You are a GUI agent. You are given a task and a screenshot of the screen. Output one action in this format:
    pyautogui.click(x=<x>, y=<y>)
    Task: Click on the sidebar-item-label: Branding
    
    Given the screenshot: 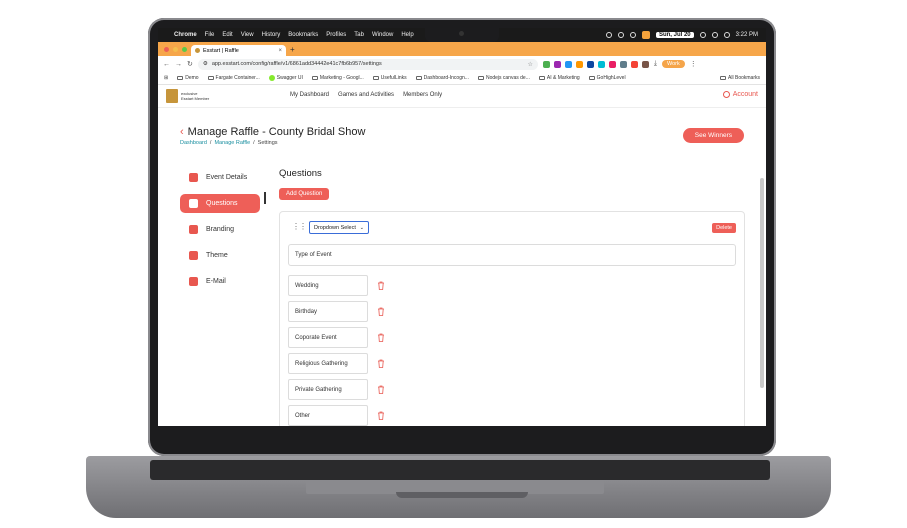 What is the action you would take?
    pyautogui.click(x=220, y=229)
    